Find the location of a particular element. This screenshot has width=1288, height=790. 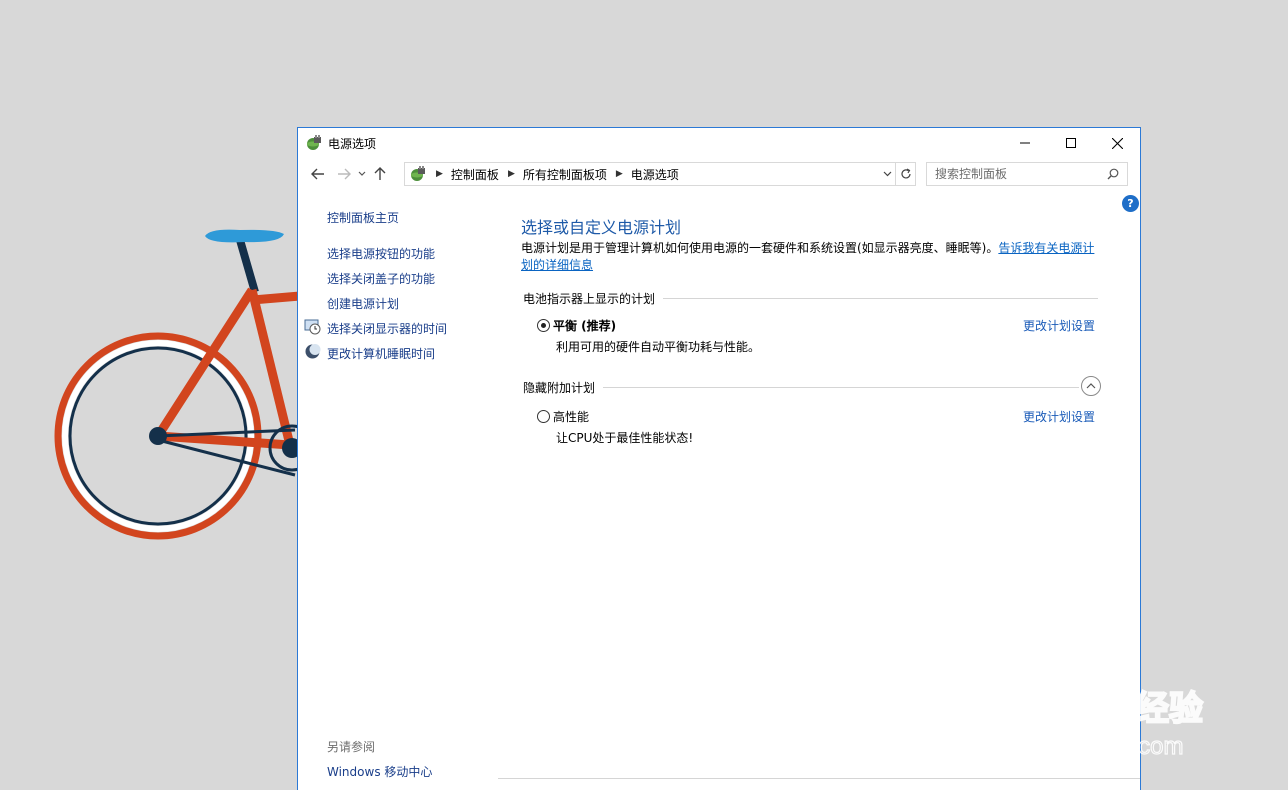

collapse-hidden-plans-button is located at coordinates (1091, 386).